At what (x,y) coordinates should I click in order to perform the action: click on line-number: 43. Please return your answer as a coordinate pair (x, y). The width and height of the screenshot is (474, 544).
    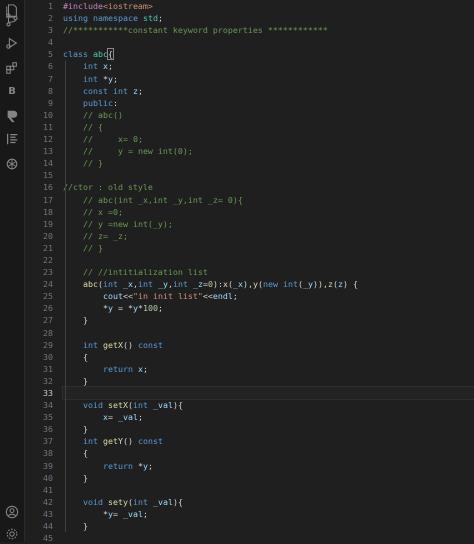
    Looking at the image, I should click on (48, 513).